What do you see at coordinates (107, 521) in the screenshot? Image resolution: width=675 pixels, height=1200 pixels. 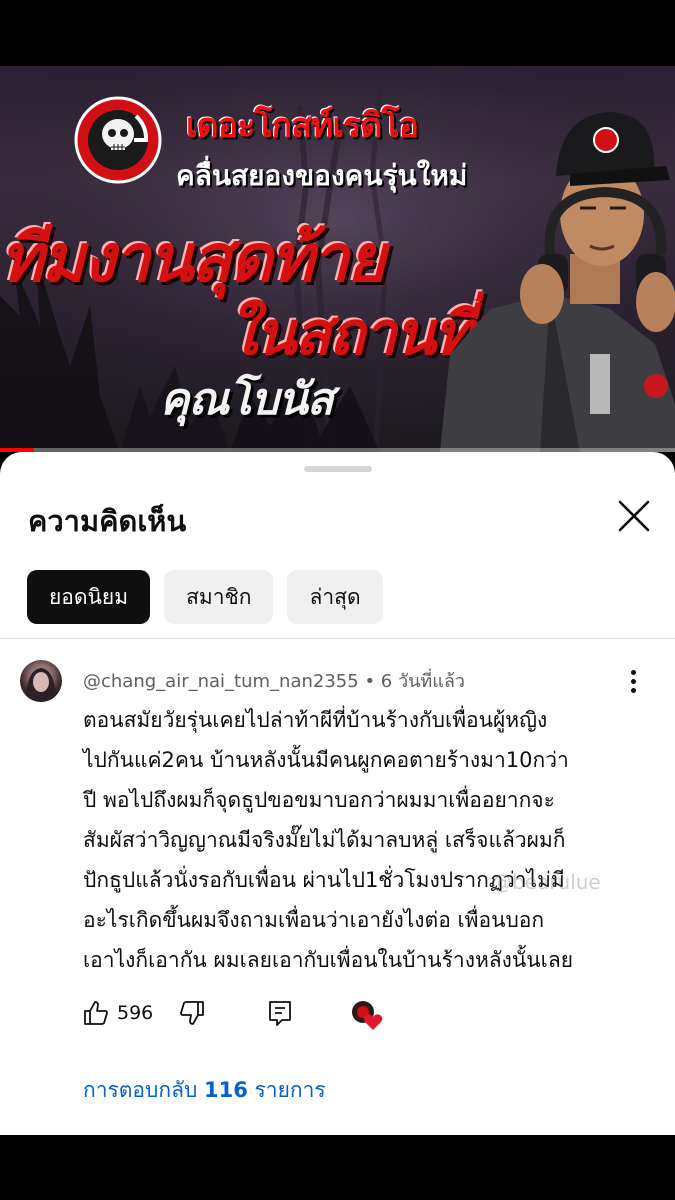 I see `comments-title: ความคิดเห็น` at bounding box center [107, 521].